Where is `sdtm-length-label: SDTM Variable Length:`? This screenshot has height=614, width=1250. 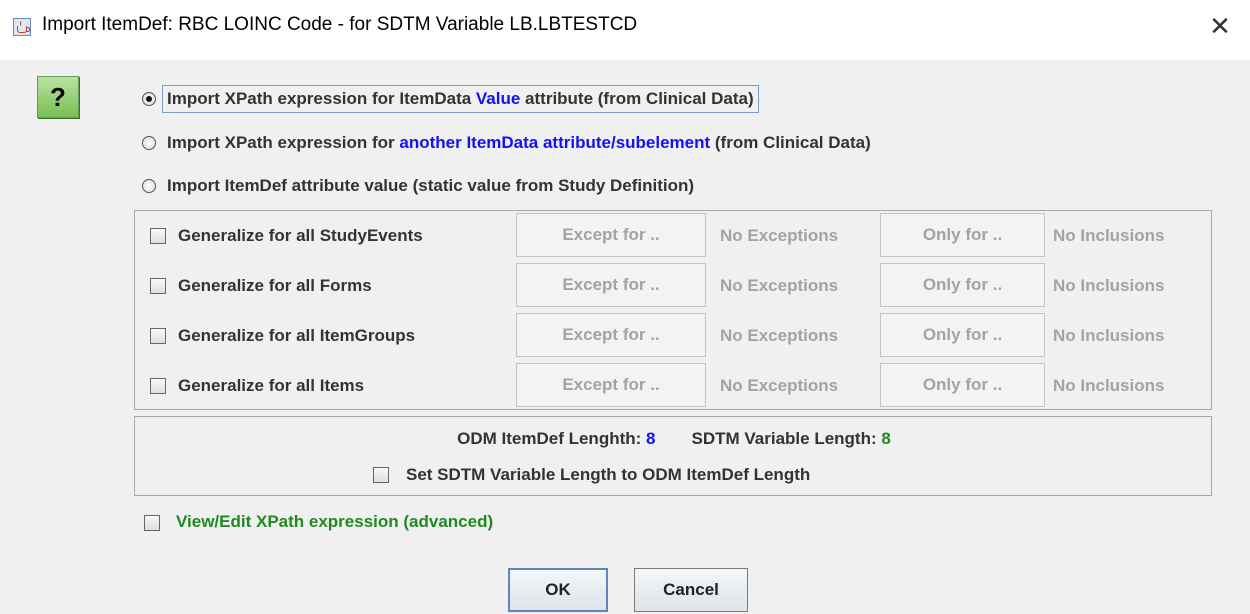 sdtm-length-label: SDTM Variable Length: is located at coordinates (784, 438).